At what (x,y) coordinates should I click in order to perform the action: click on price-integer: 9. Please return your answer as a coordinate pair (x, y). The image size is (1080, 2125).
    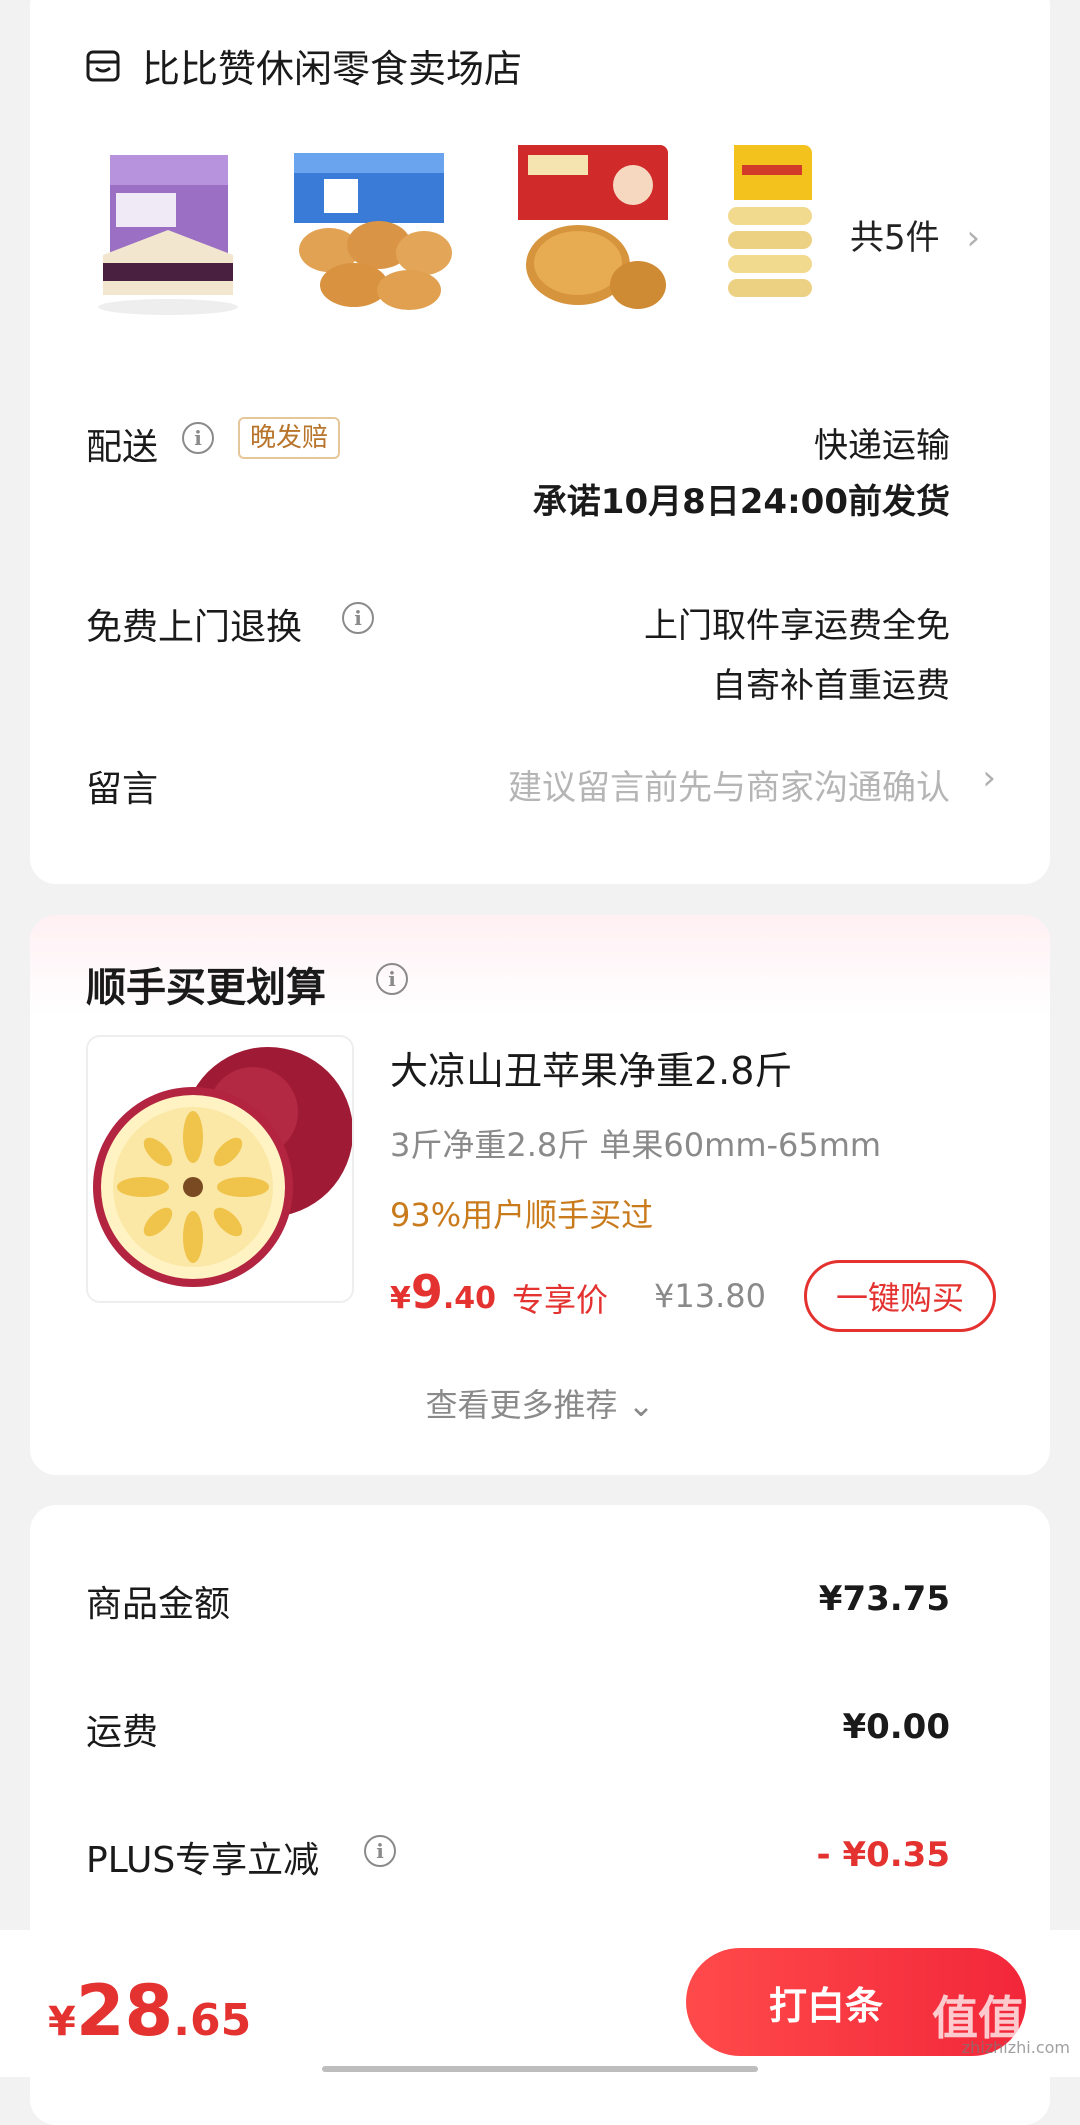
    Looking at the image, I should click on (426, 1292).